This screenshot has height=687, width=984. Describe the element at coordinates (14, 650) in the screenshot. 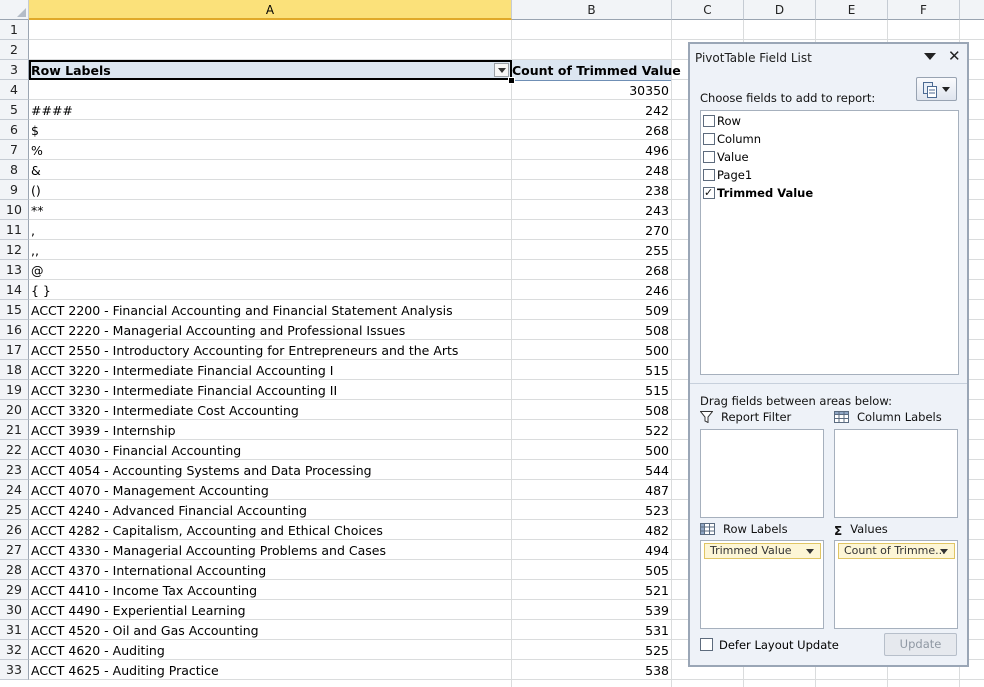

I see `row-header: 32` at that location.